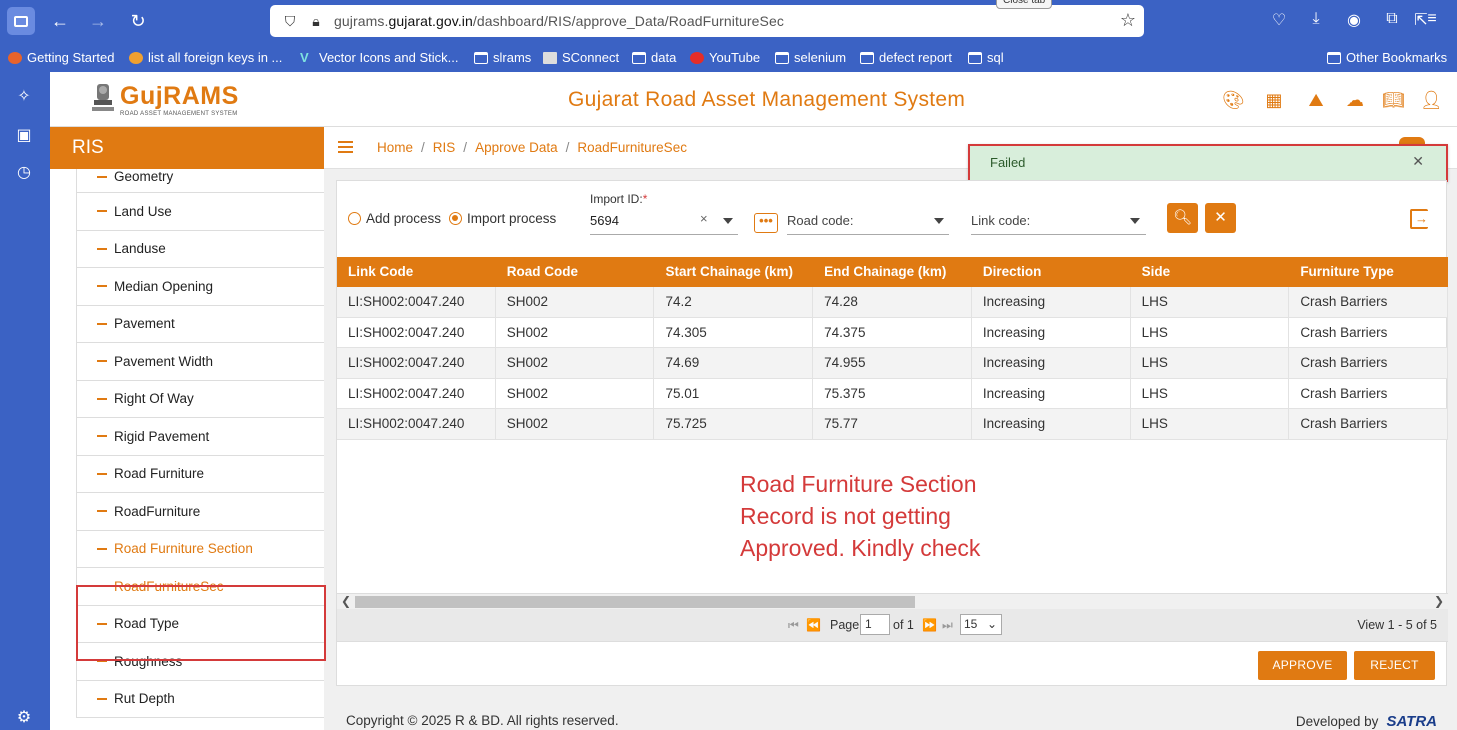  Describe the element at coordinates (575, 272) in the screenshot. I see `column-header: Road Code` at that location.